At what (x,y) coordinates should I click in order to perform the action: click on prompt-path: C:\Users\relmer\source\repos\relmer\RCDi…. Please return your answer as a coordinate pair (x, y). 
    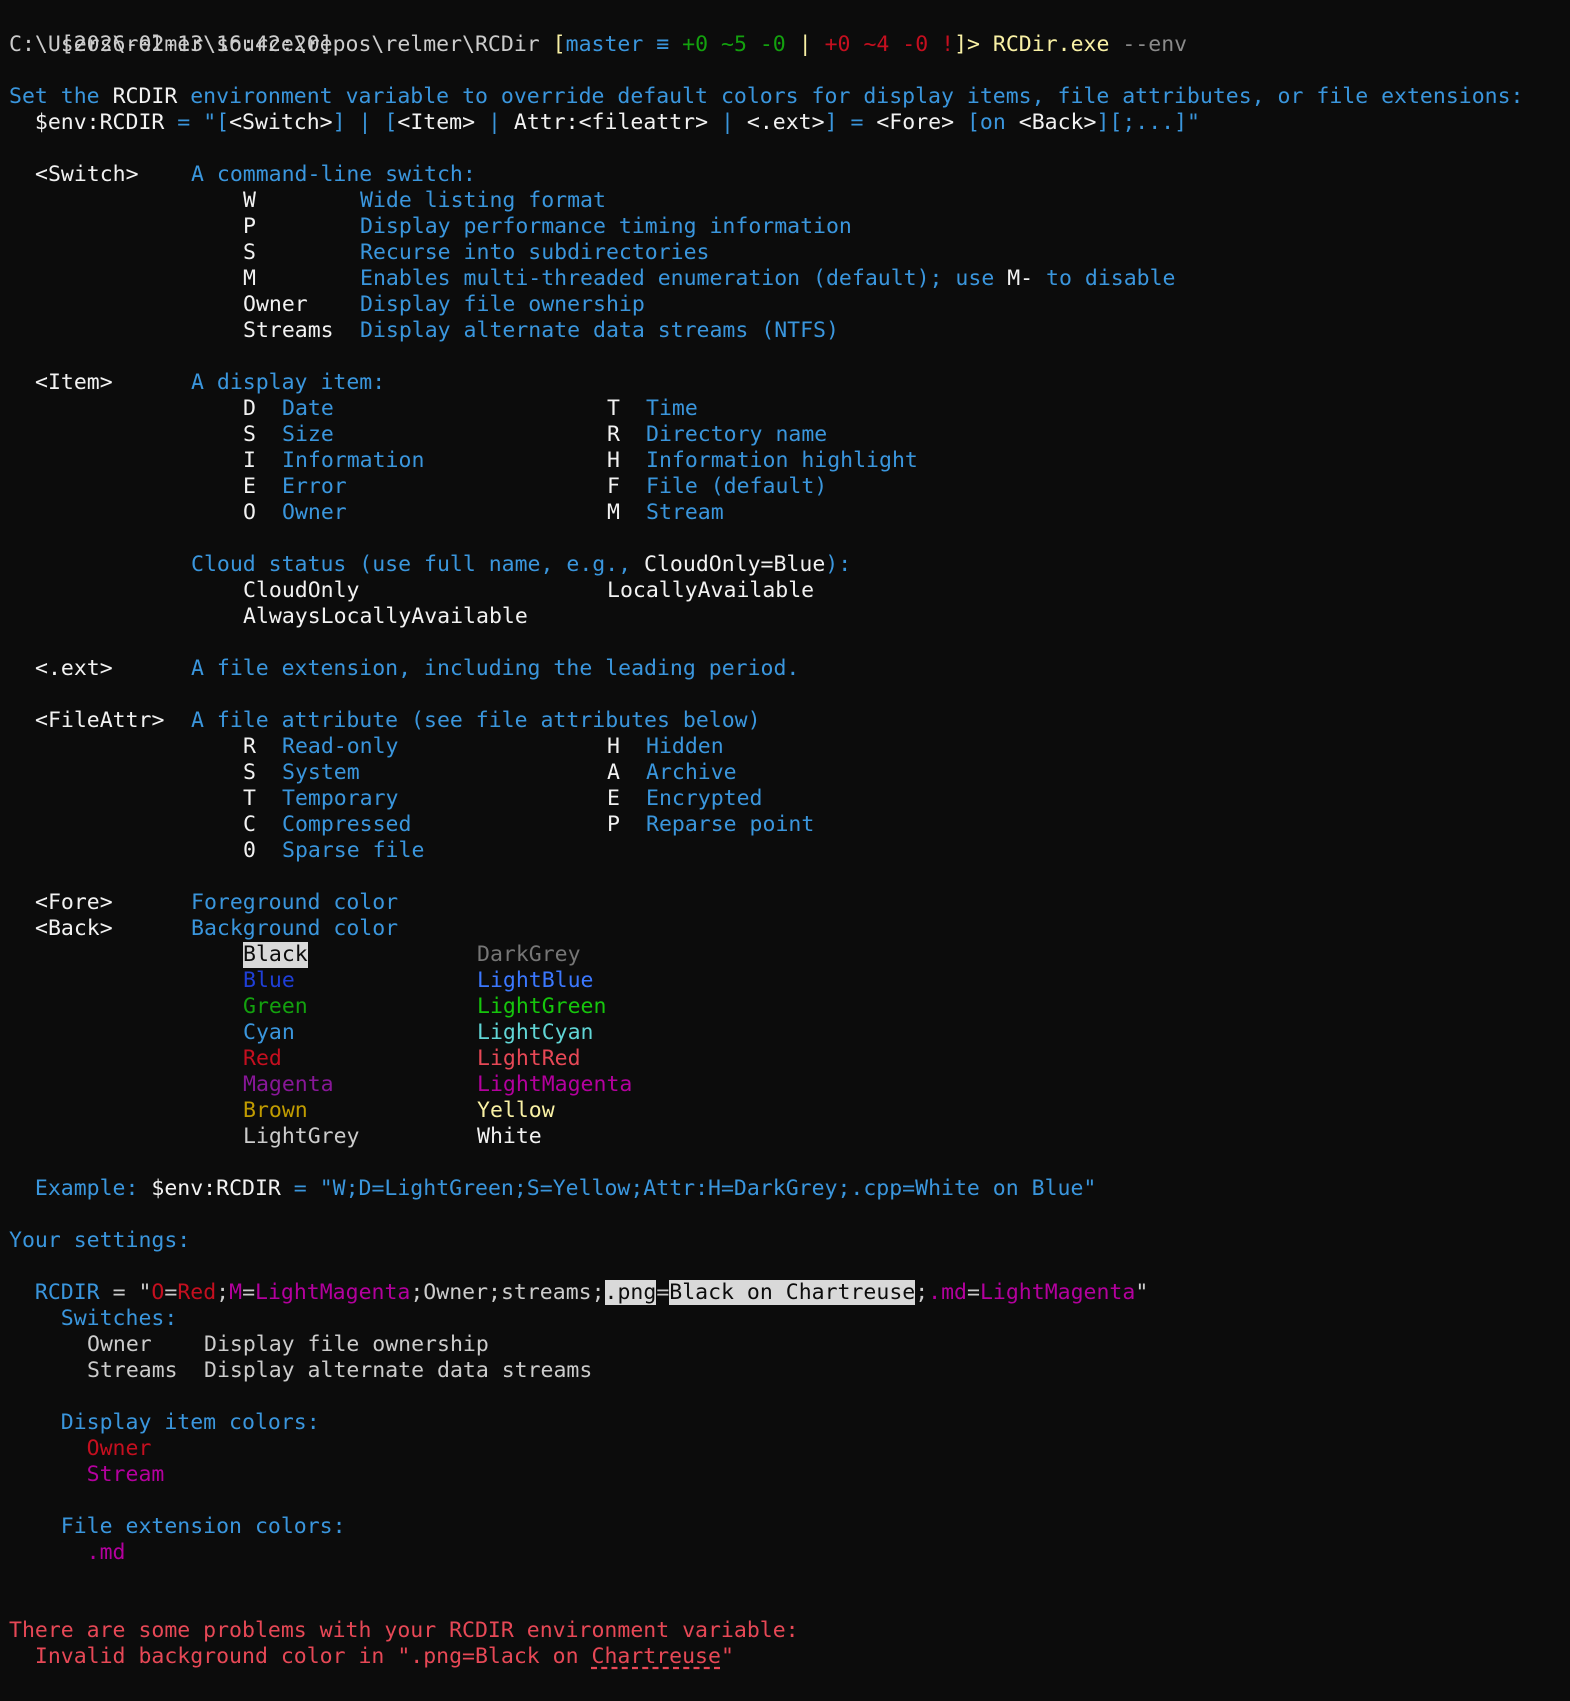
    Looking at the image, I should click on (274, 44).